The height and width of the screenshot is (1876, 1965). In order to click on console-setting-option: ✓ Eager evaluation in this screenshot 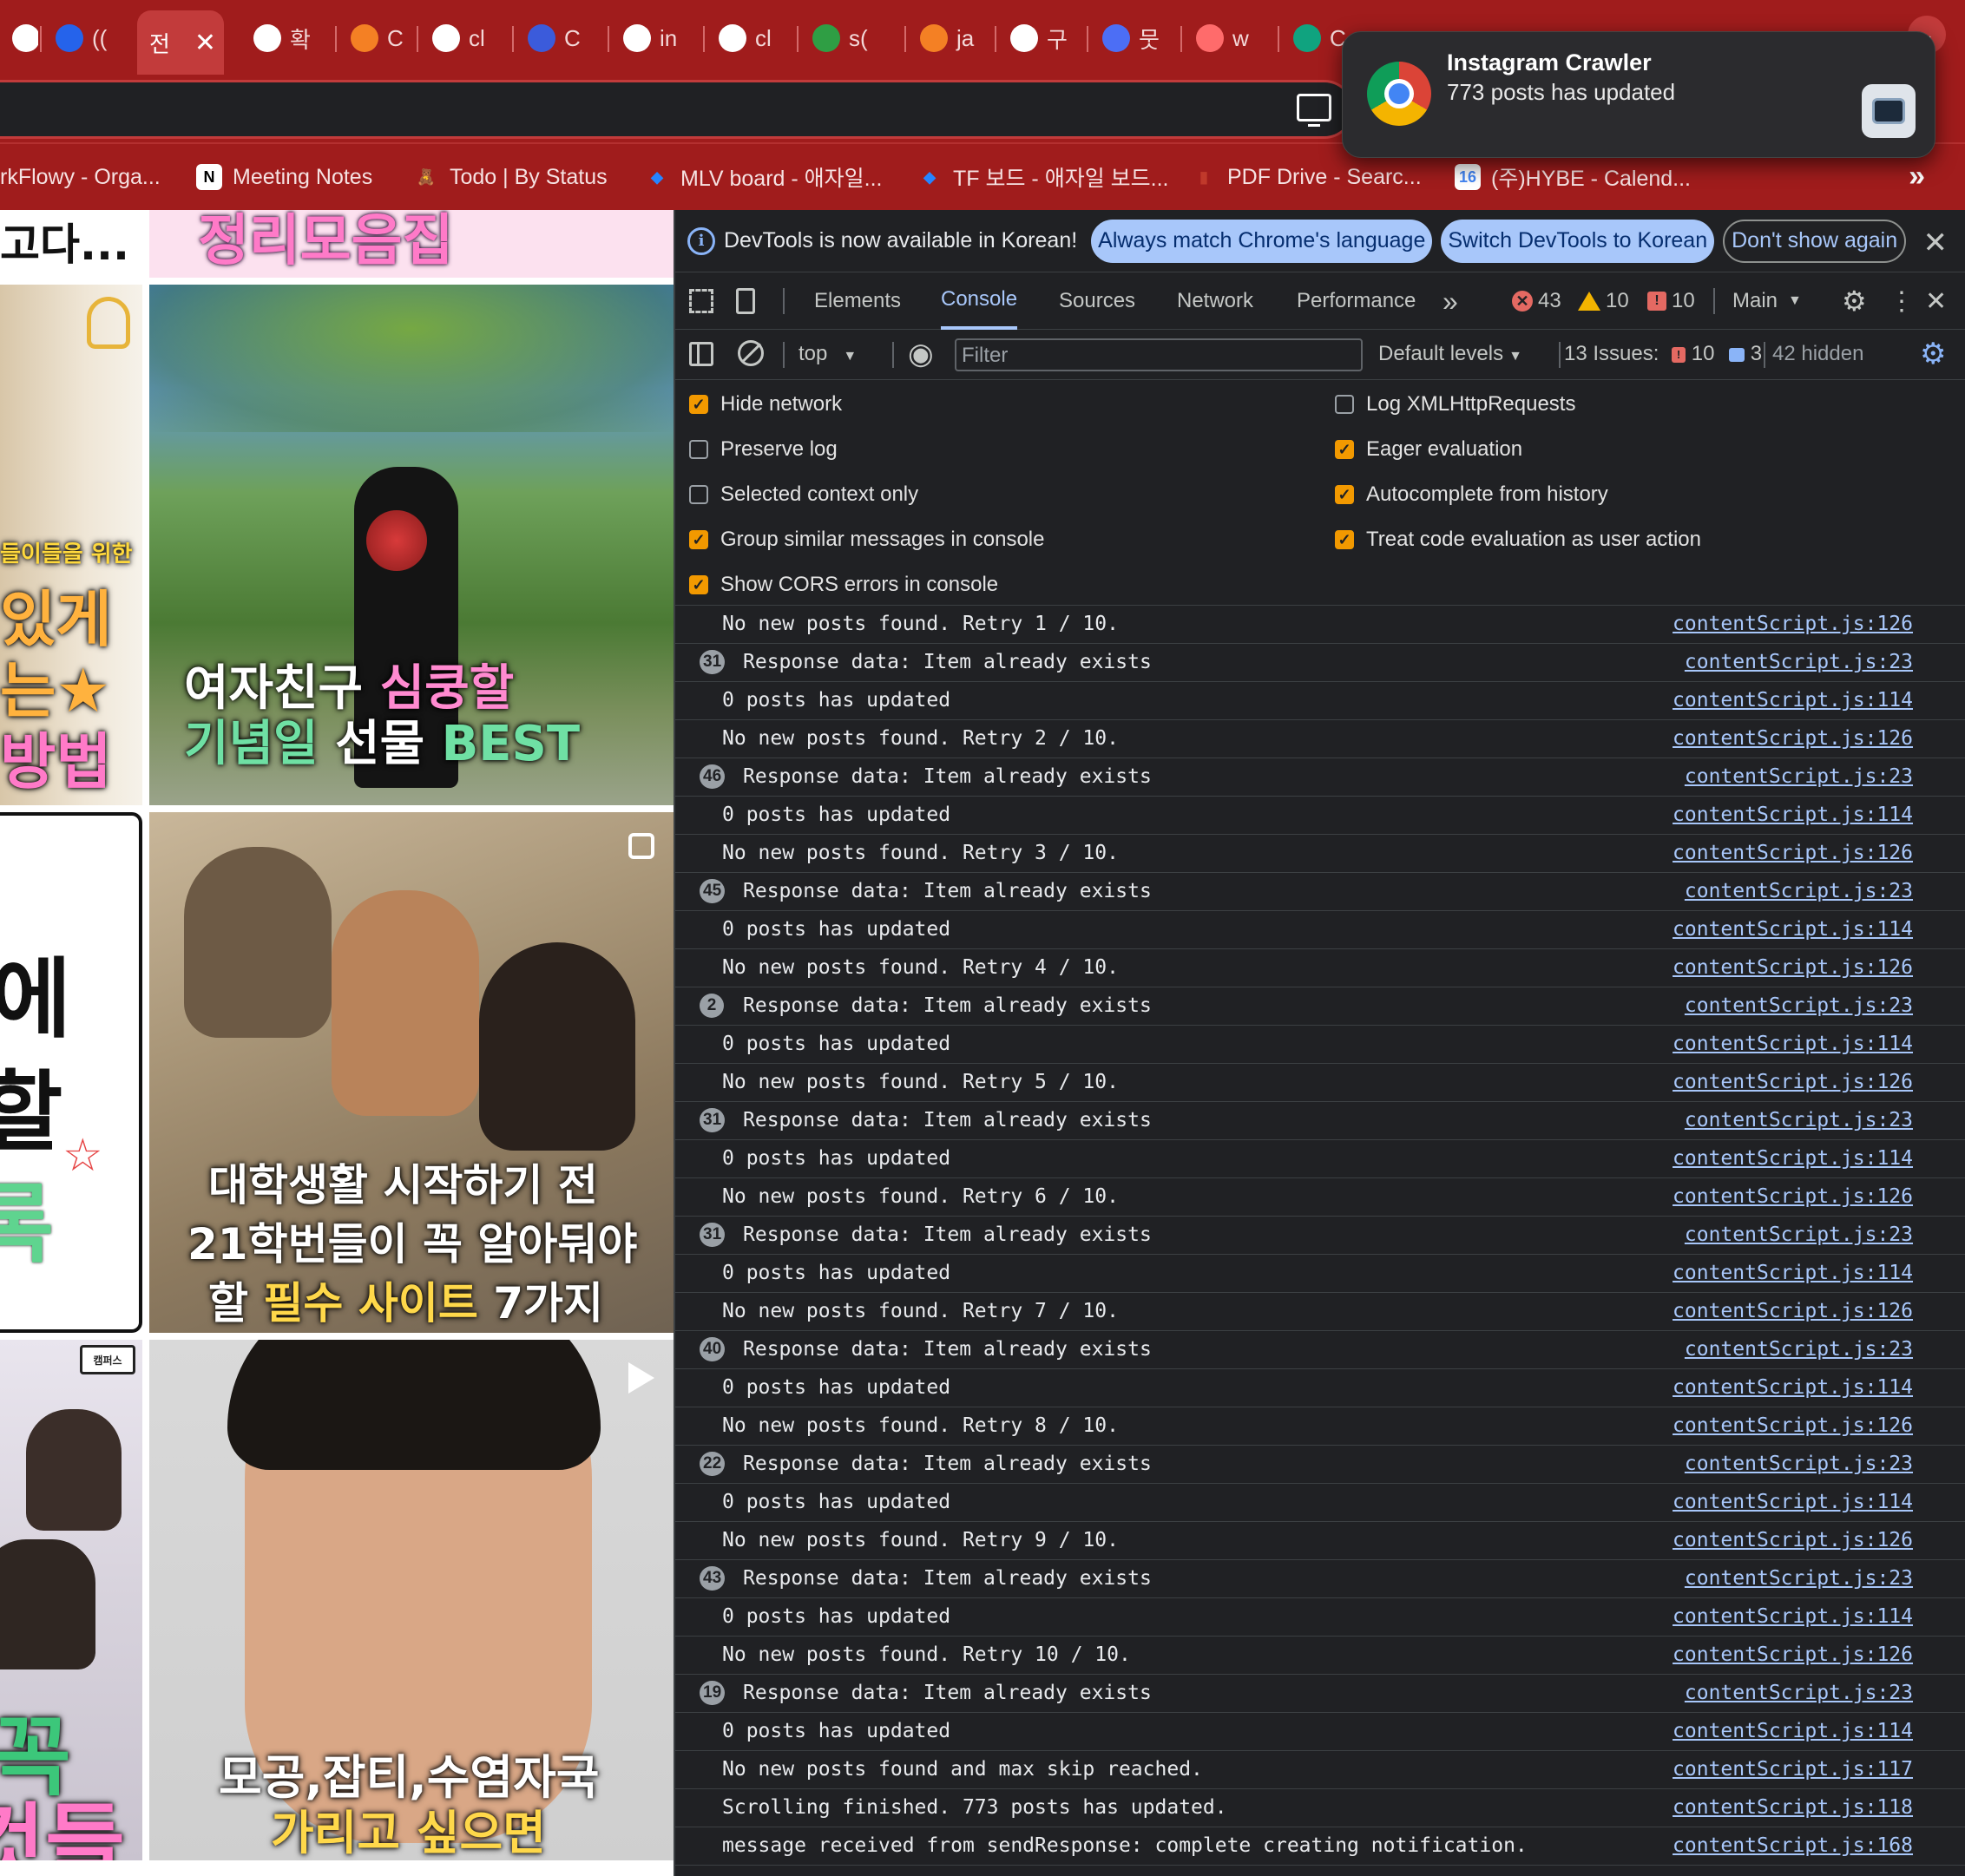, I will do `click(1428, 450)`.